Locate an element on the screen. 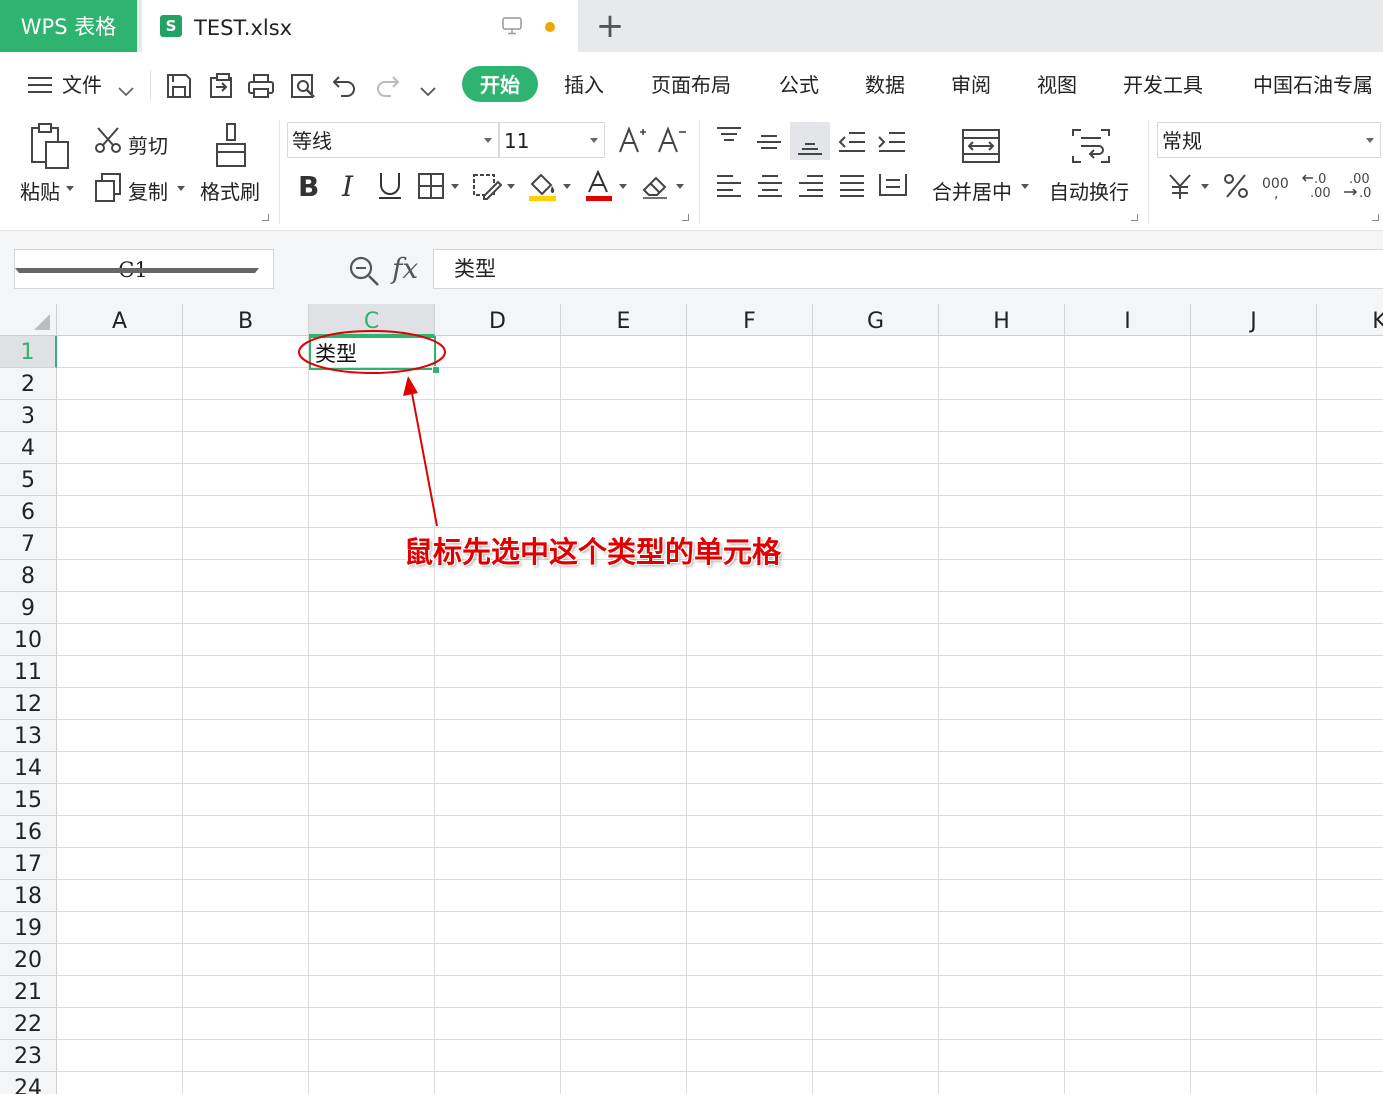  font-size-select: 11 is located at coordinates (552, 140).